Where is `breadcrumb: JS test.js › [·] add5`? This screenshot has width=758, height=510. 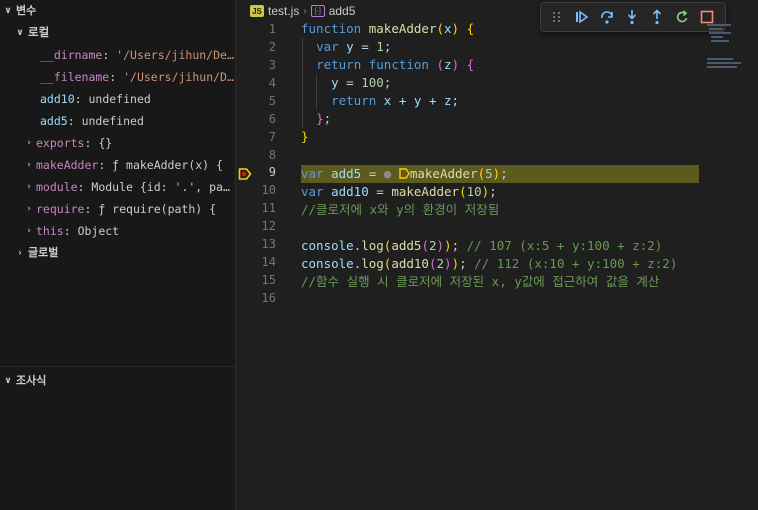 breadcrumb: JS test.js › [·] add5 is located at coordinates (302, 11).